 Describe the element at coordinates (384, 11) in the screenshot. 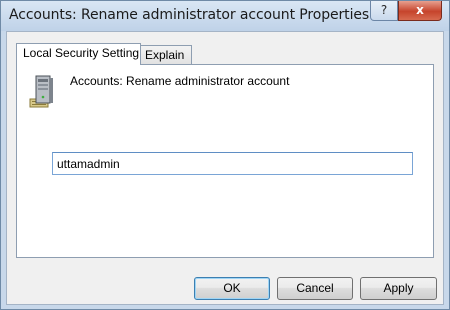

I see `help-button: ?` at that location.